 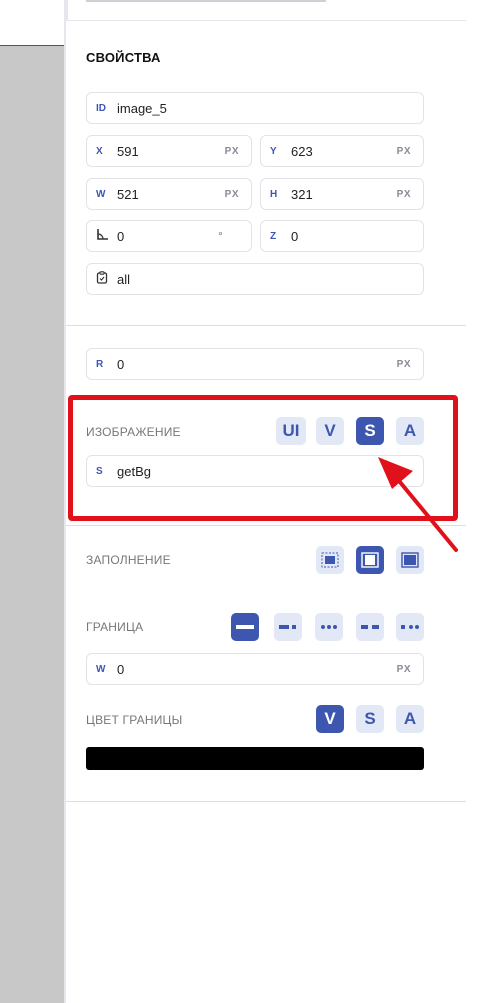 I want to click on width-unit: PX, so click(x=231, y=194).